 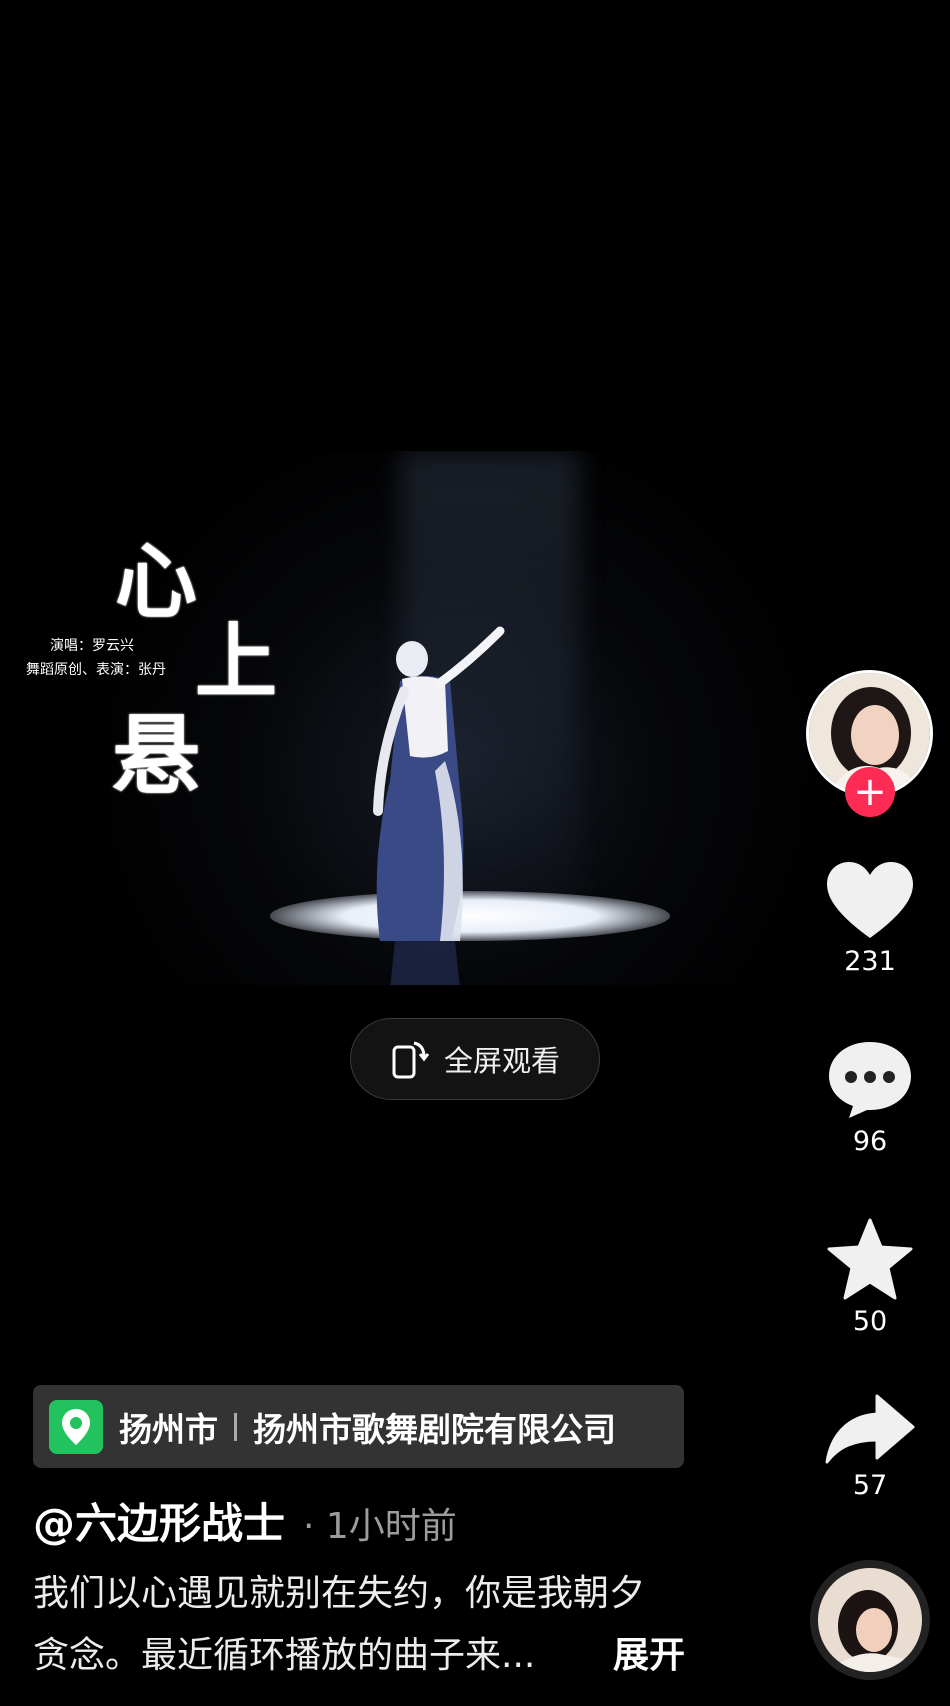 I want to click on comment-action: 96, so click(x=870, y=1098).